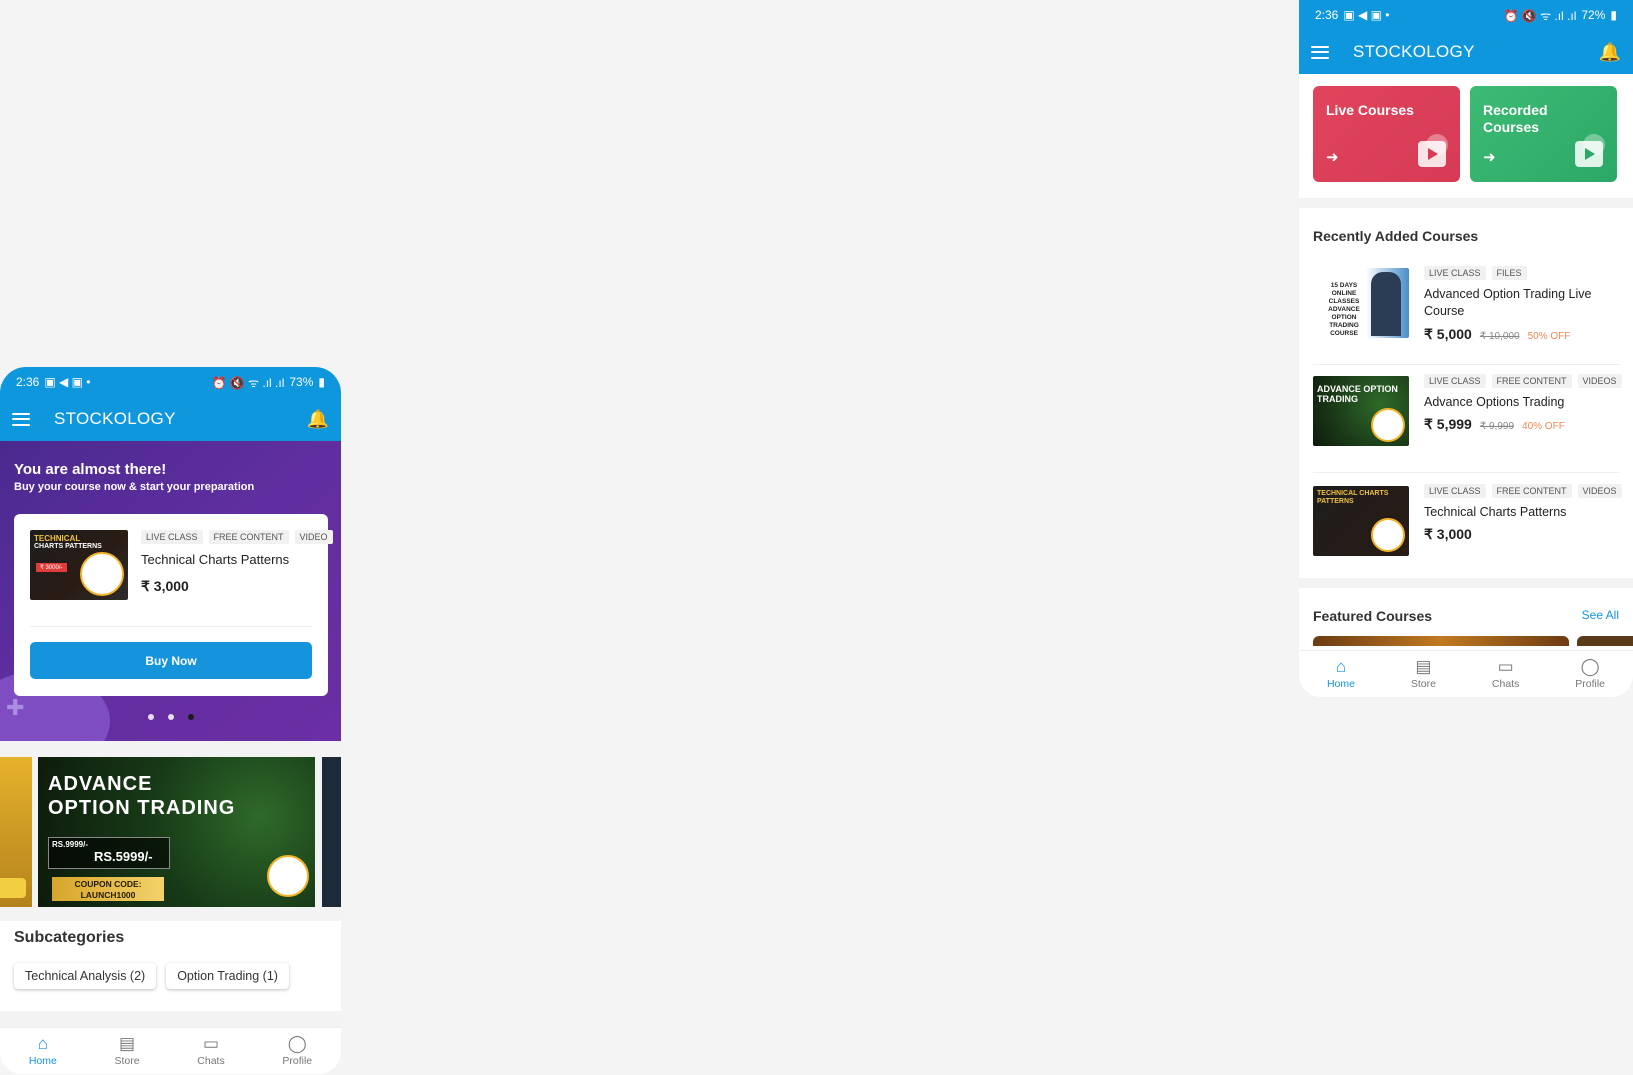  What do you see at coordinates (100, 784) in the screenshot?
I see `banner-headline-line1: ADVANCE` at bounding box center [100, 784].